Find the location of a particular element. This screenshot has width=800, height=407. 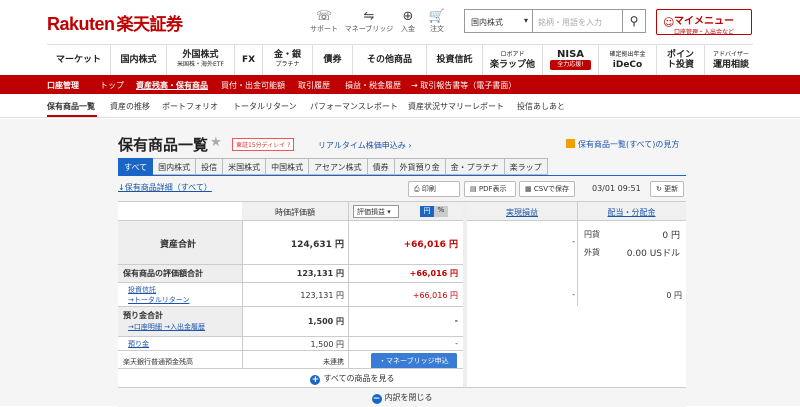

col-valuation: 時価評価額 is located at coordinates (295, 211).